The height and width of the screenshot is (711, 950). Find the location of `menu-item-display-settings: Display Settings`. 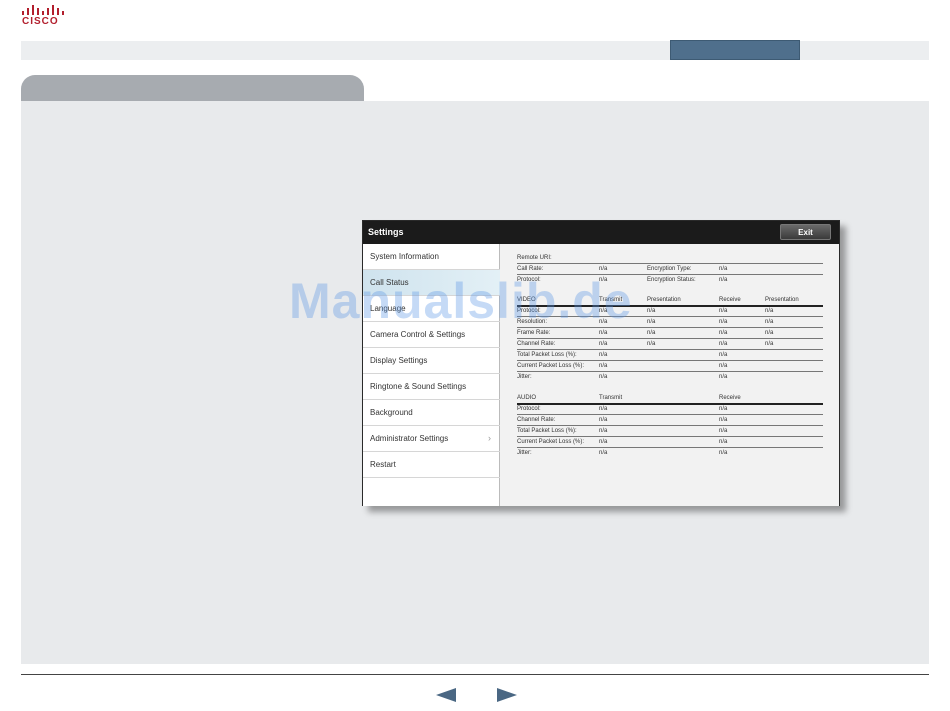

menu-item-display-settings: Display Settings is located at coordinates (431, 361).